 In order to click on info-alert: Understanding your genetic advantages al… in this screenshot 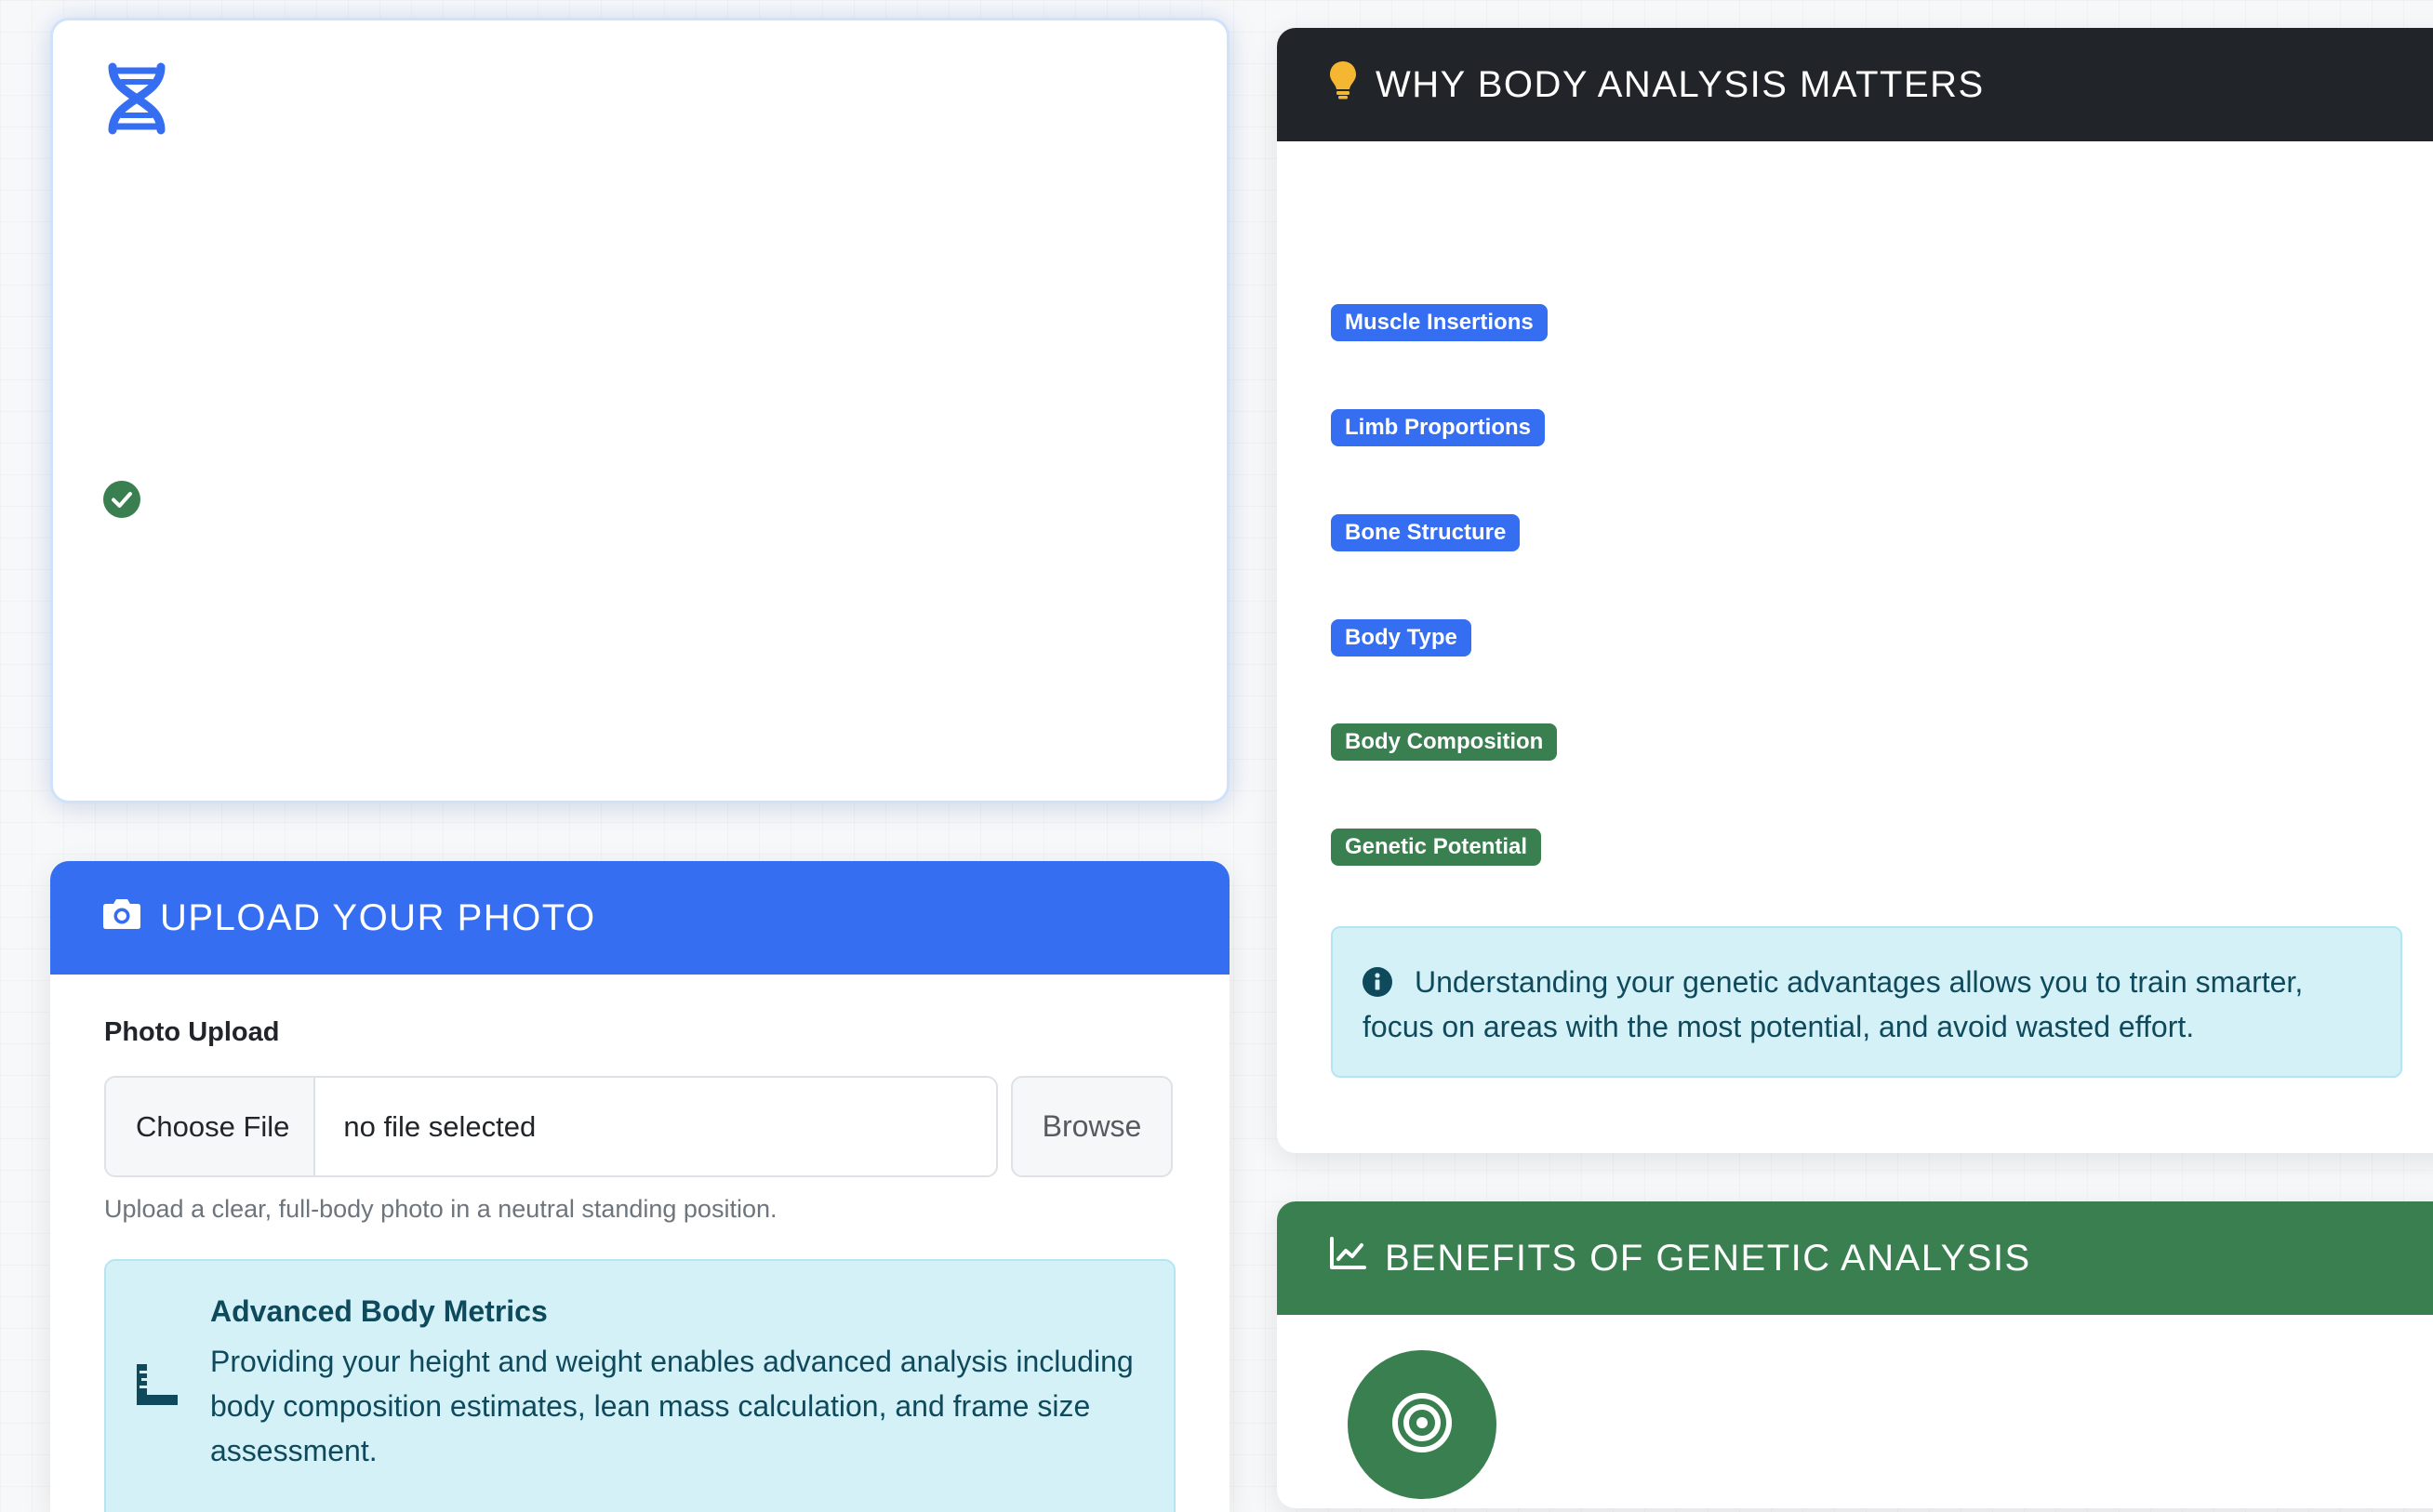, I will do `click(1866, 1002)`.